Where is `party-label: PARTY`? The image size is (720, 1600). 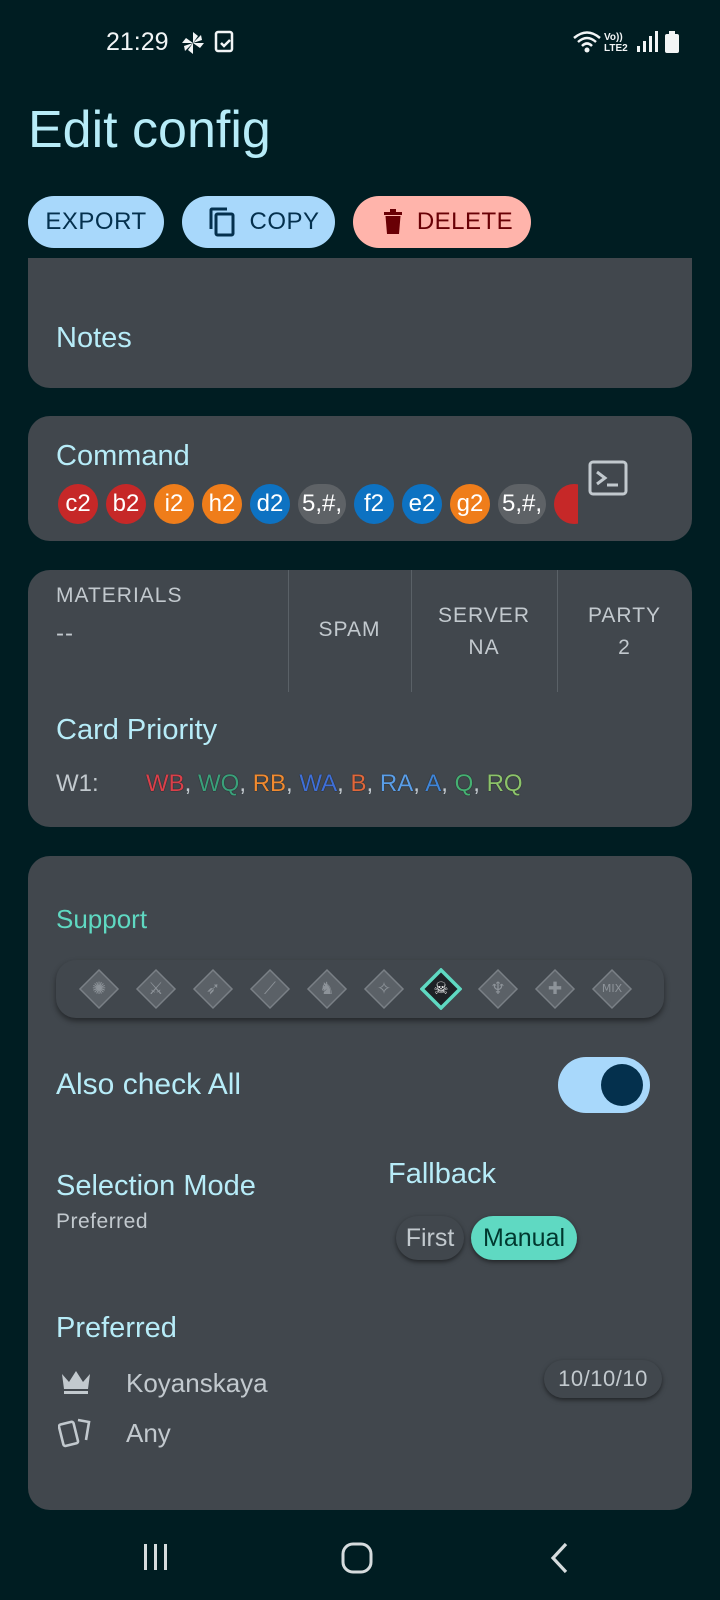 party-label: PARTY is located at coordinates (624, 615).